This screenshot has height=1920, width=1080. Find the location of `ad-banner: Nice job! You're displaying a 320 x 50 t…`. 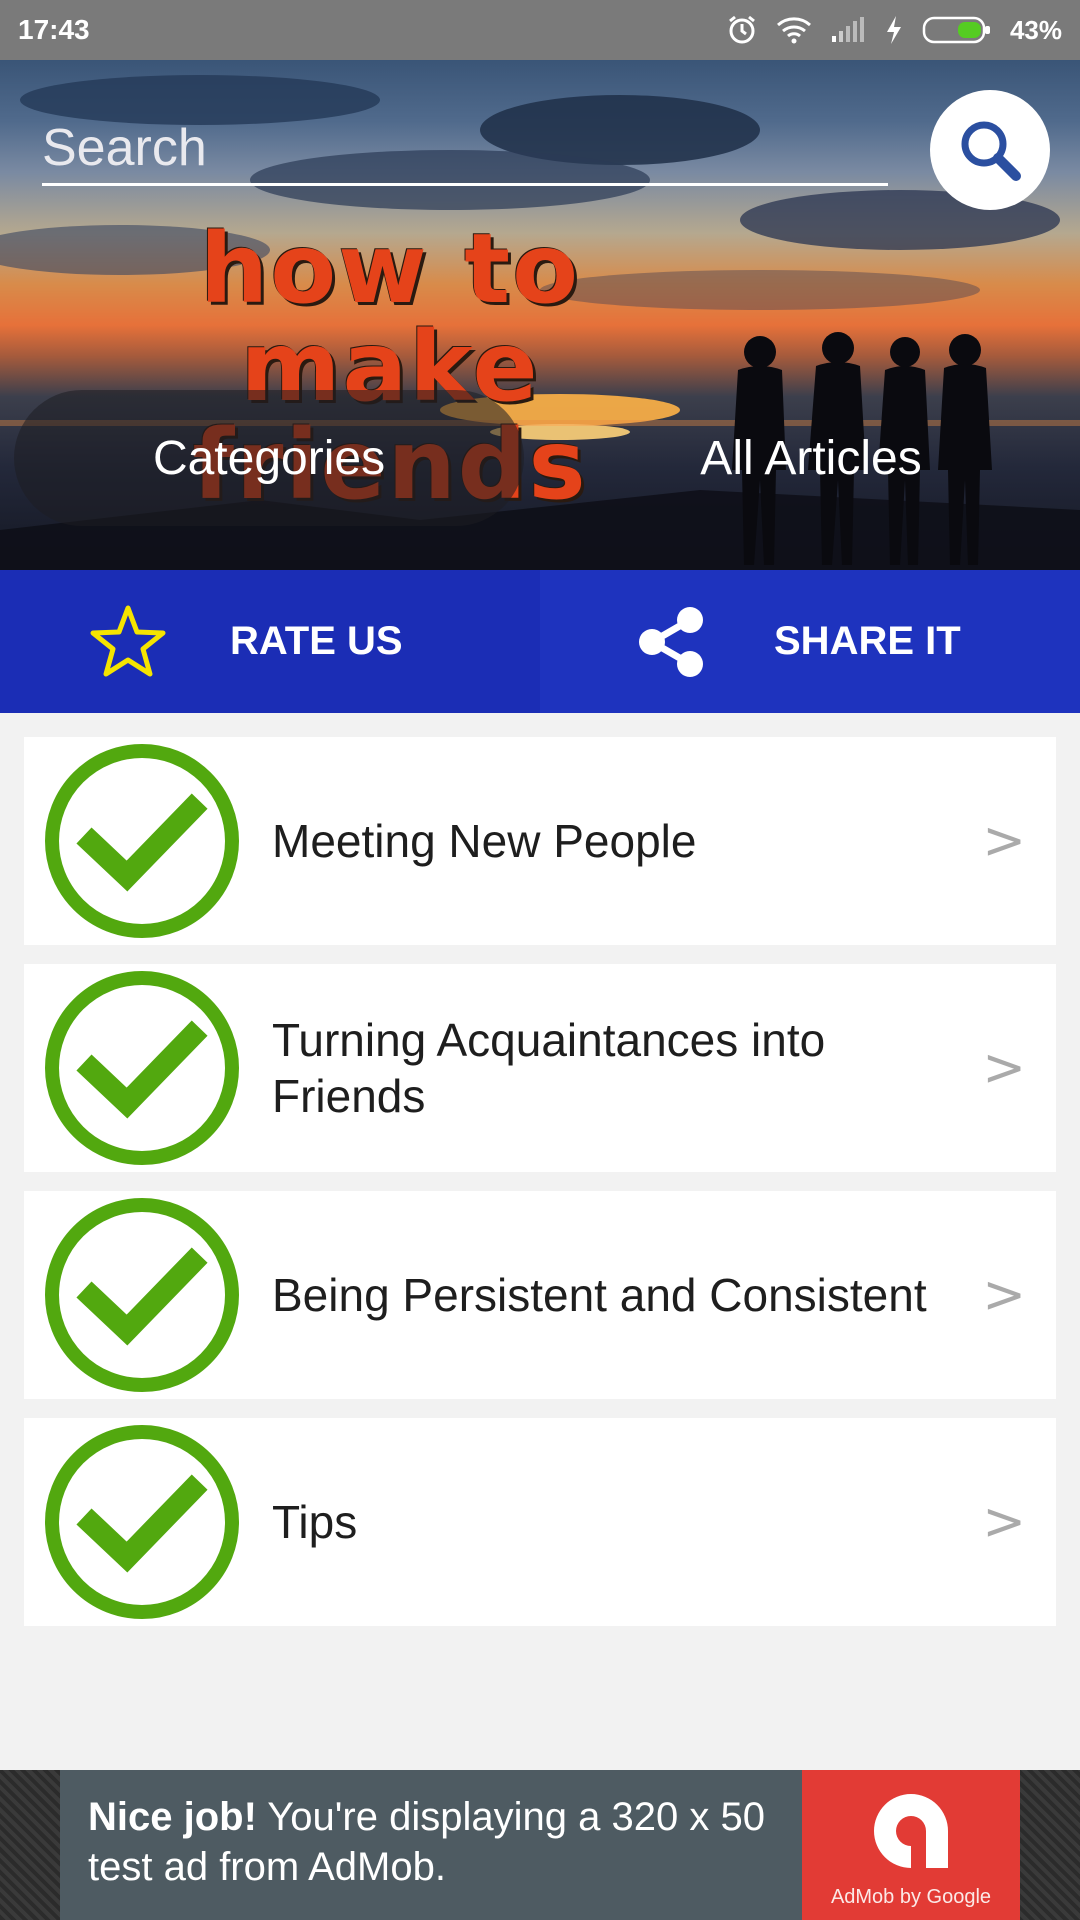

ad-banner: Nice job! You're displaying a 320 x 50 t… is located at coordinates (540, 1845).